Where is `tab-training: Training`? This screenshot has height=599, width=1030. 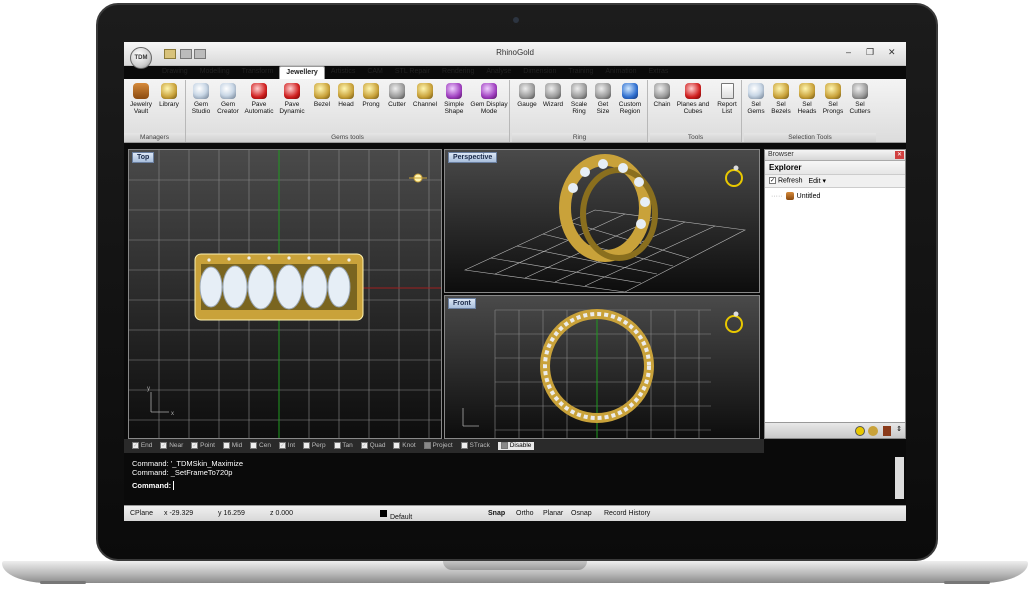
tab-training: Training is located at coordinates (580, 72).